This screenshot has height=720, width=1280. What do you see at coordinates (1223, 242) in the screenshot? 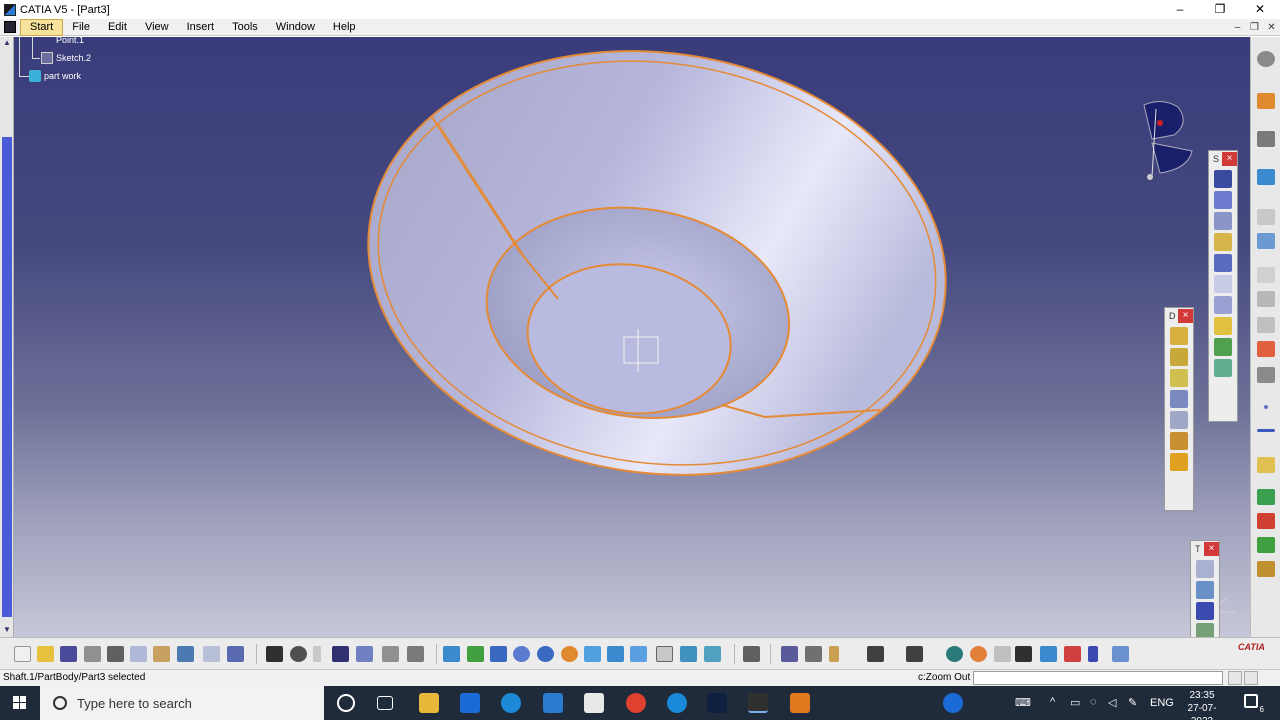
I see `groove-icon` at bounding box center [1223, 242].